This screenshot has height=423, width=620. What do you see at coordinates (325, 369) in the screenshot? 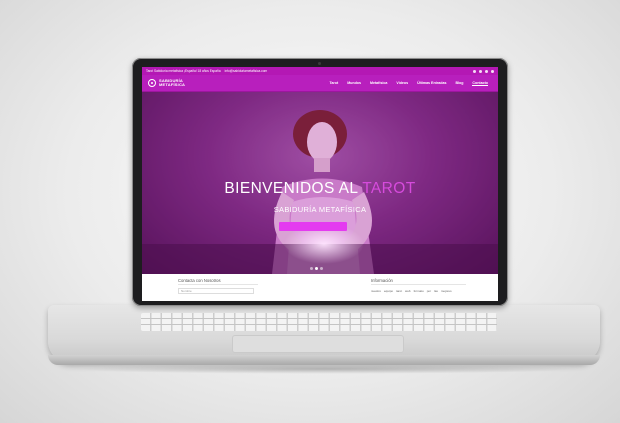
I see `laptop-shadow` at bounding box center [325, 369].